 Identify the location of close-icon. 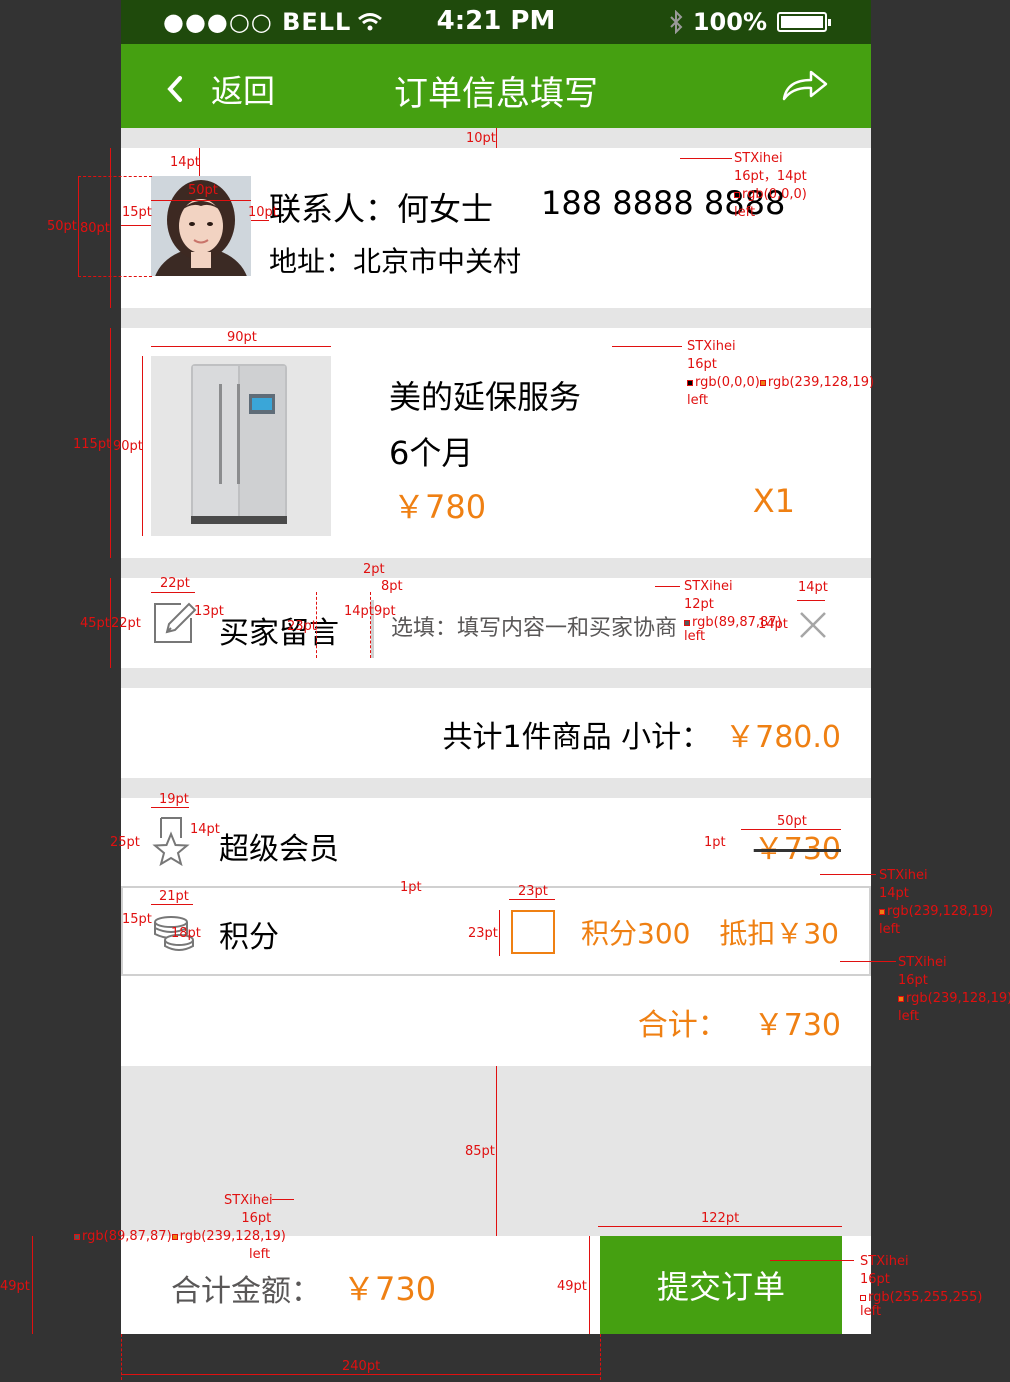
(813, 625).